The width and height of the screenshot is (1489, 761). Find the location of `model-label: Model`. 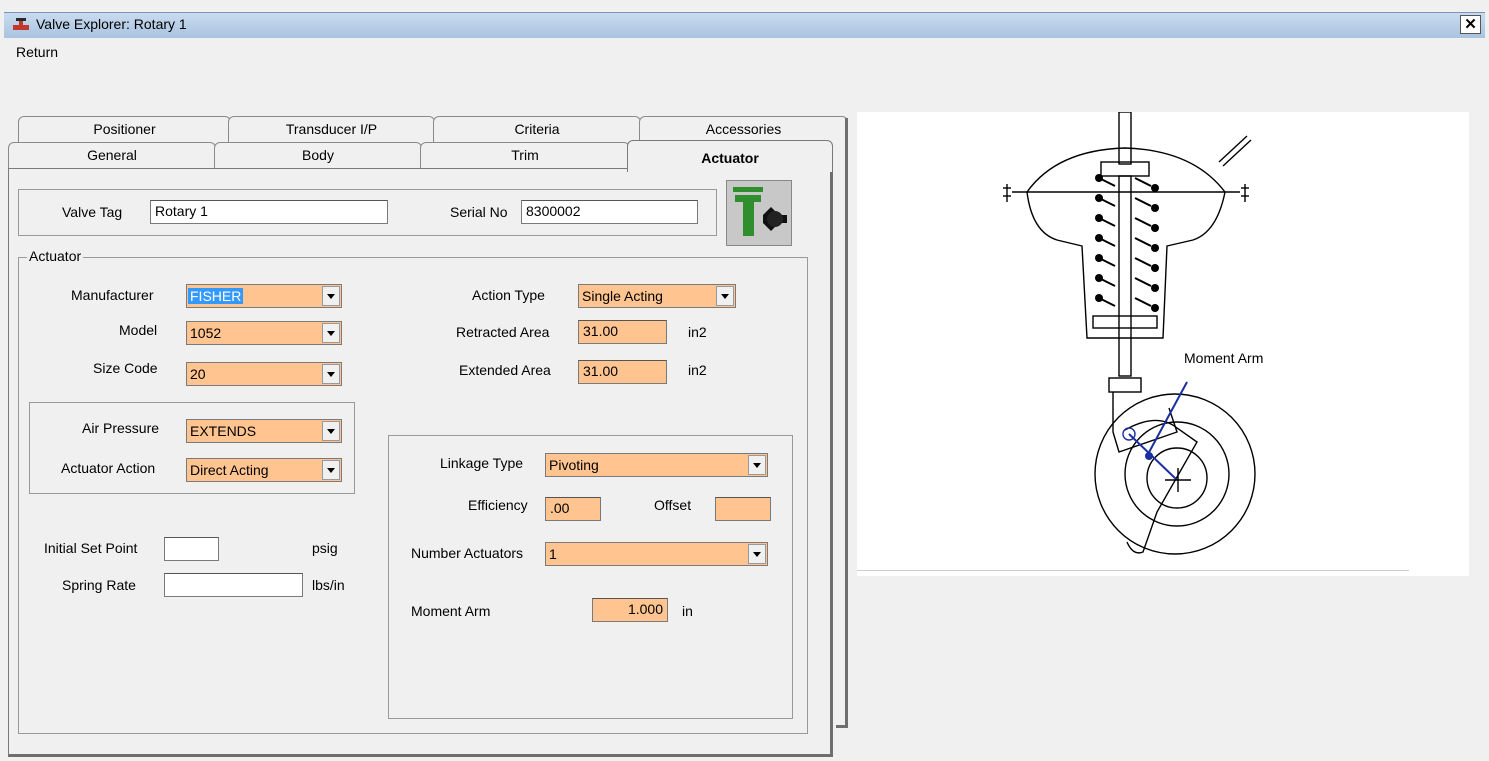

model-label: Model is located at coordinates (138, 330).